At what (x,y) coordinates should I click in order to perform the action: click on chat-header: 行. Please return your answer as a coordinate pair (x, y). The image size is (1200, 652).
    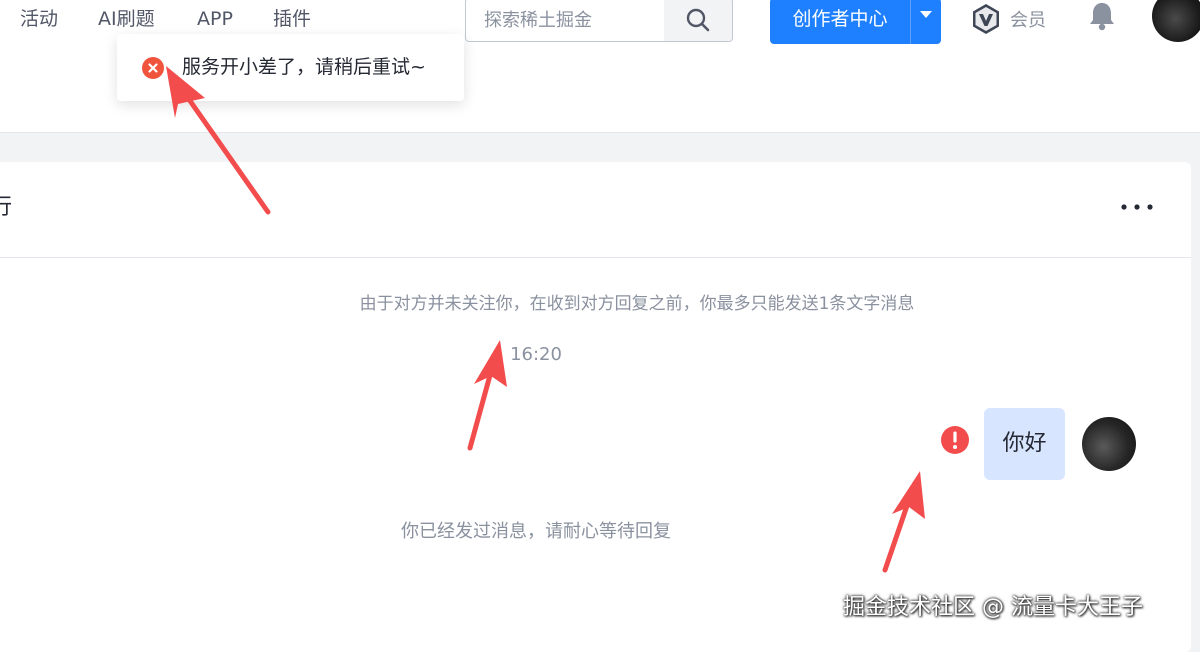
    Looking at the image, I should click on (595, 210).